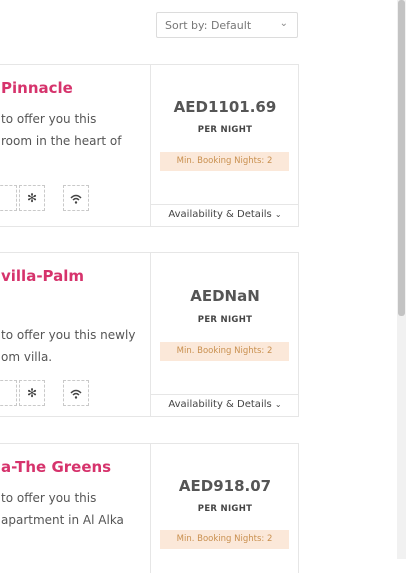  What do you see at coordinates (62, 509) in the screenshot?
I see `listing-description: to offer you this apartment in Al Alka` at bounding box center [62, 509].